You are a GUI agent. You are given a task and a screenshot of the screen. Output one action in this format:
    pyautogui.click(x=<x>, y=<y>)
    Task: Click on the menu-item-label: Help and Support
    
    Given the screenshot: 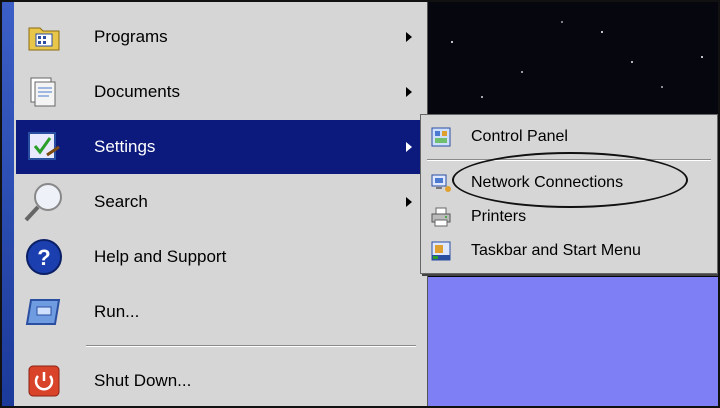 What is the action you would take?
    pyautogui.click(x=160, y=256)
    